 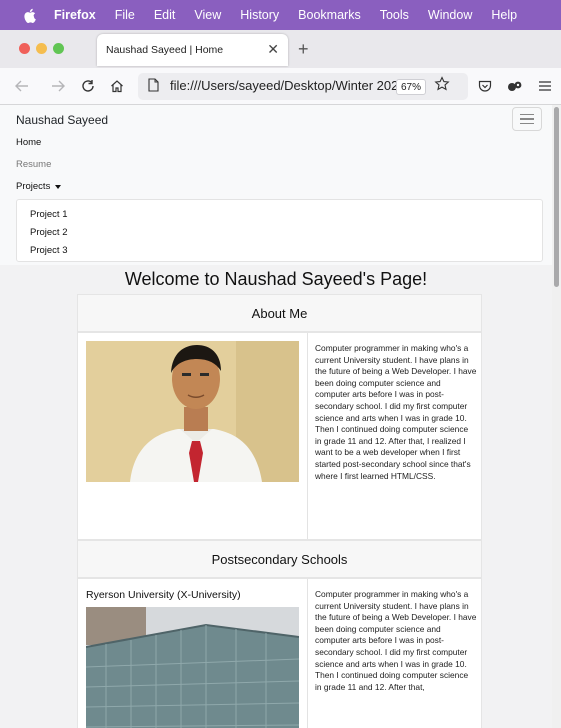 I want to click on reload-icon, so click(x=88, y=86).